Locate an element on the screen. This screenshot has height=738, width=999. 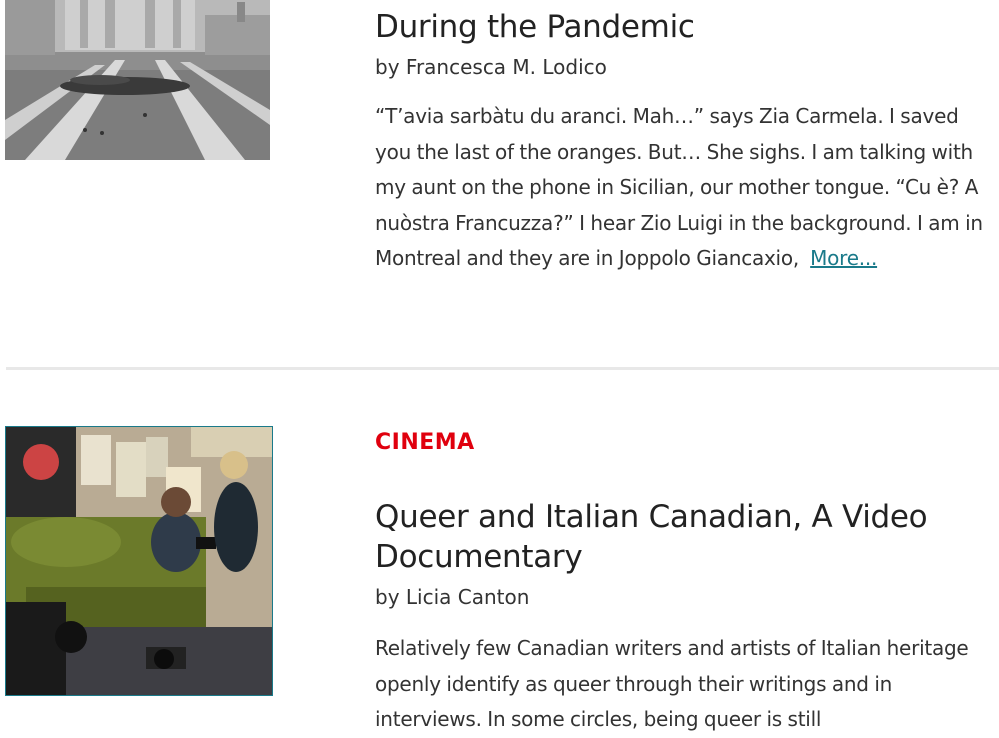
article-title-line: During the Pandemic is located at coordinates (535, 27).